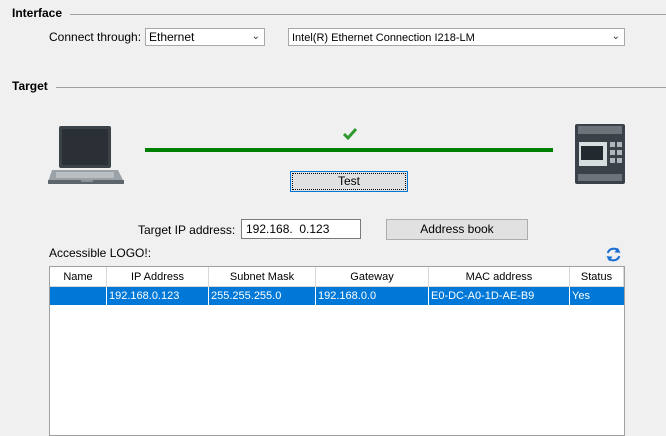 The image size is (666, 436). Describe the element at coordinates (262, 277) in the screenshot. I see `column-header-subnet-mask: Subnet Mask` at that location.